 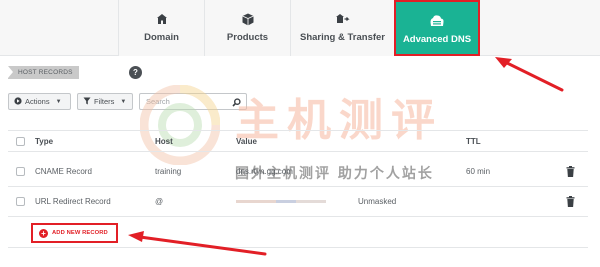 What do you see at coordinates (529, 74) in the screenshot?
I see `arrow-advanced-dns` at bounding box center [529, 74].